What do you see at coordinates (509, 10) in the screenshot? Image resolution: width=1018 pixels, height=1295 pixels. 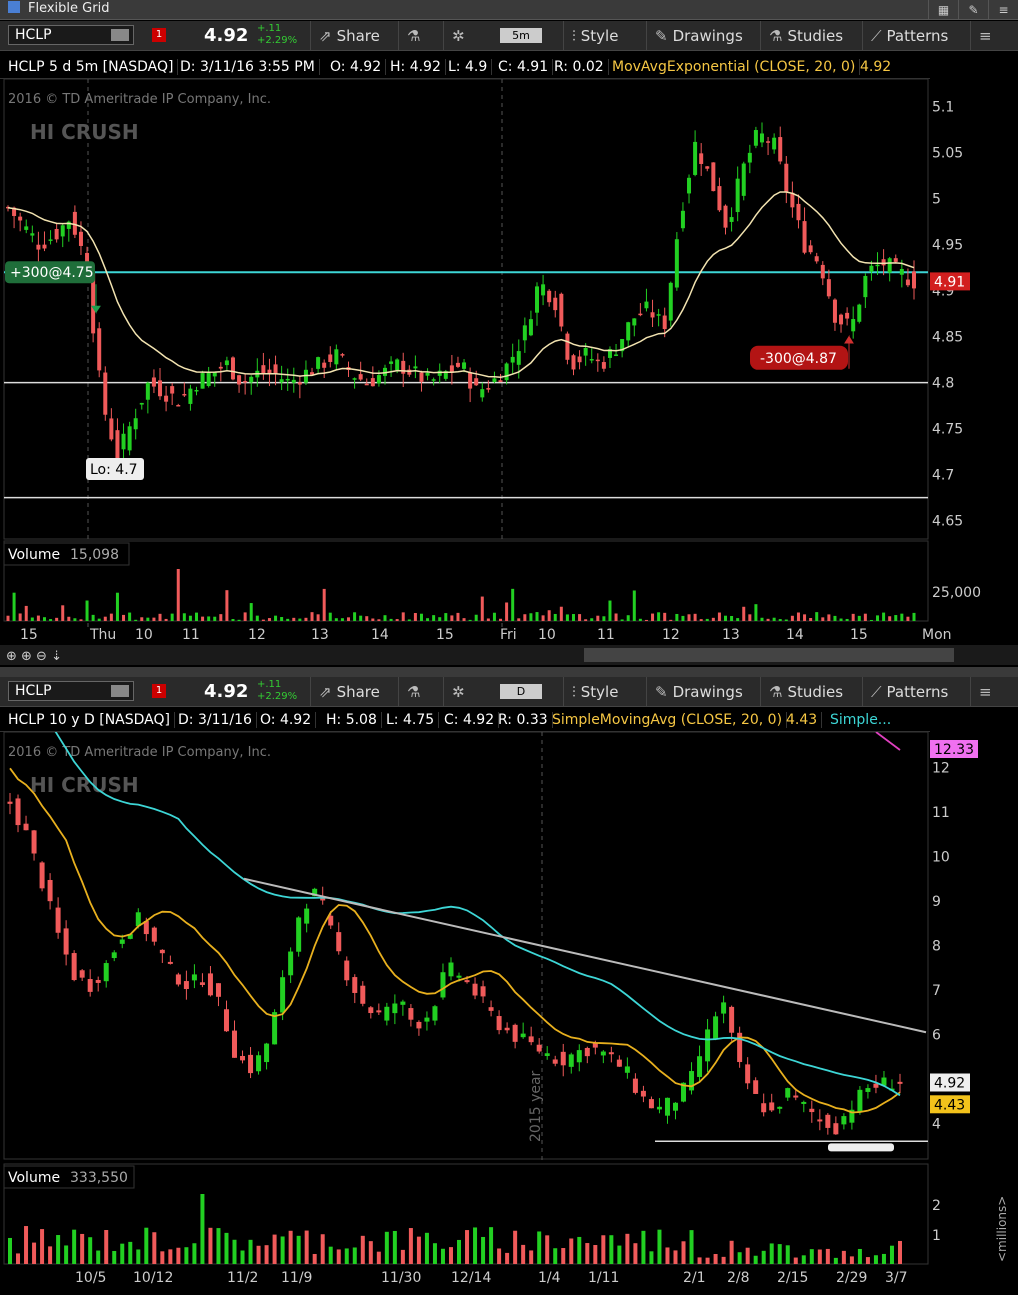 I see `window-titlebar: Flexible Grid ▦ ✎ ≡` at bounding box center [509, 10].